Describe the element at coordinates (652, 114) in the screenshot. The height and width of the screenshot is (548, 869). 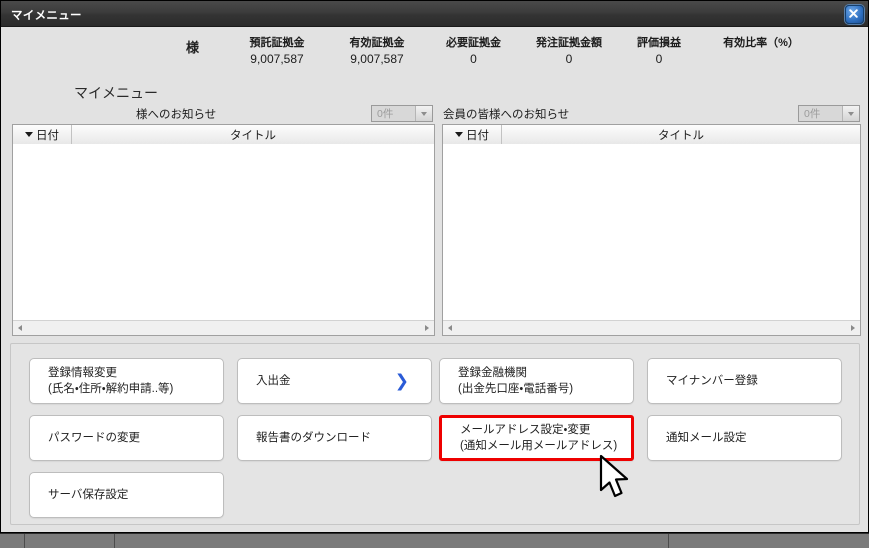
I see `members-notices-header: 会員の皆様へのお知らせ 0件` at that location.